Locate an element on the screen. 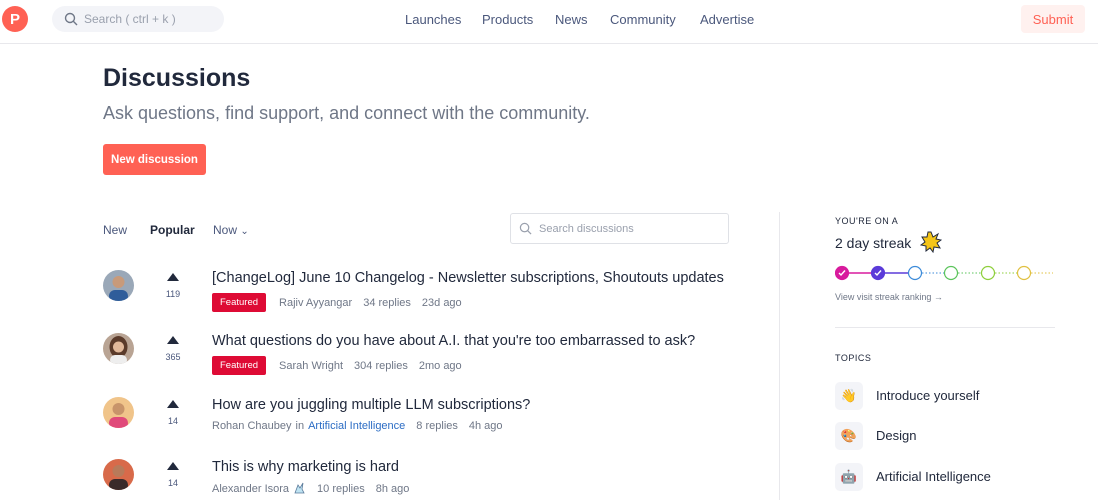 Image resolution: width=1098 pixels, height=500 pixels. chevron-down-icon: ⌄ is located at coordinates (244, 231).